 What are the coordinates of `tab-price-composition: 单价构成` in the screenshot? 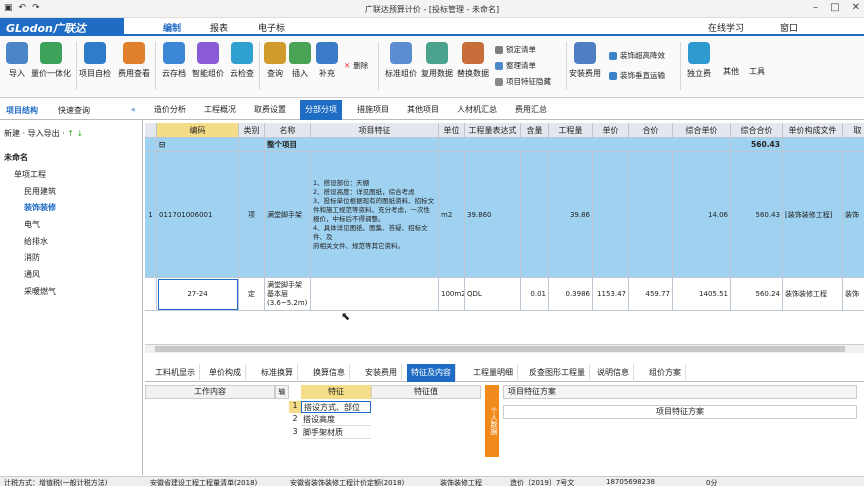 It's located at (225, 373).